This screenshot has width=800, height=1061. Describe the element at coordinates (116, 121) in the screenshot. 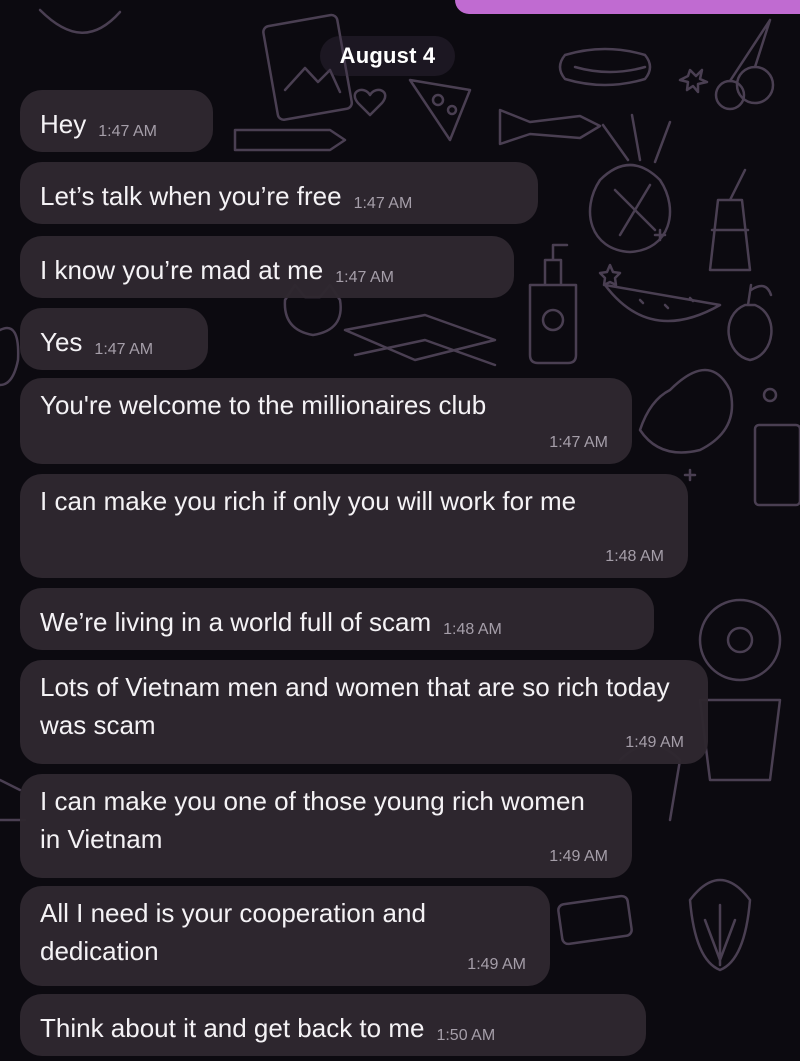

I see `message-bubble: Hey 1:47 AM` at that location.